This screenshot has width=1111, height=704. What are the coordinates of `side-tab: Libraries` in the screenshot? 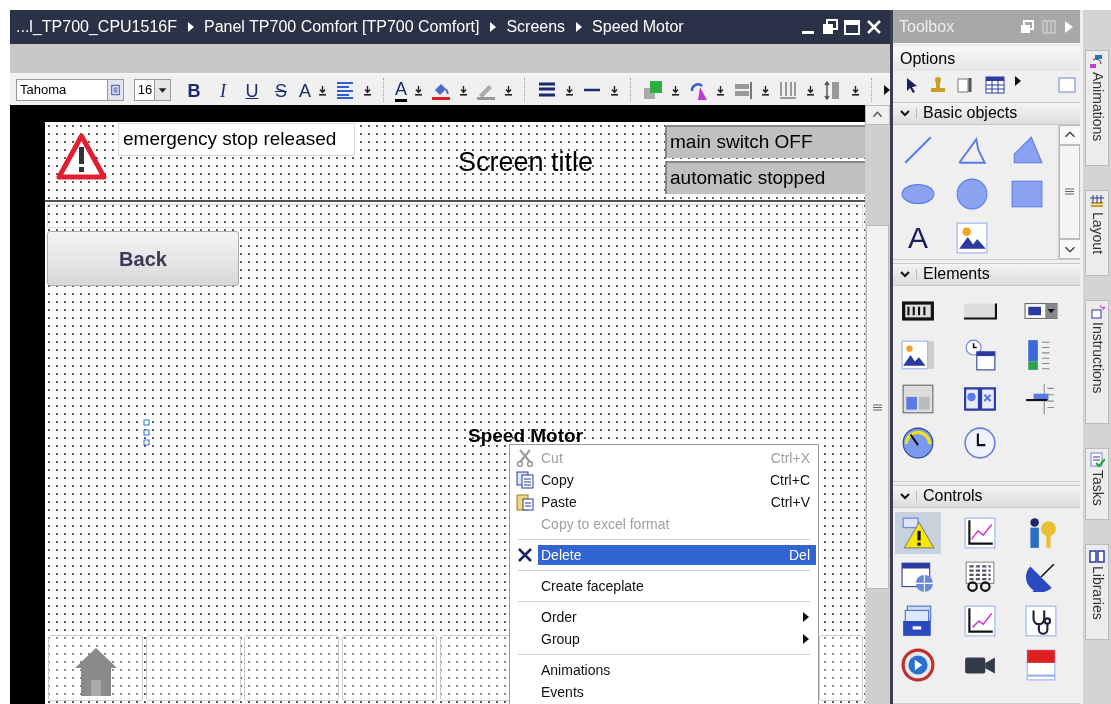 It's located at (1097, 592).